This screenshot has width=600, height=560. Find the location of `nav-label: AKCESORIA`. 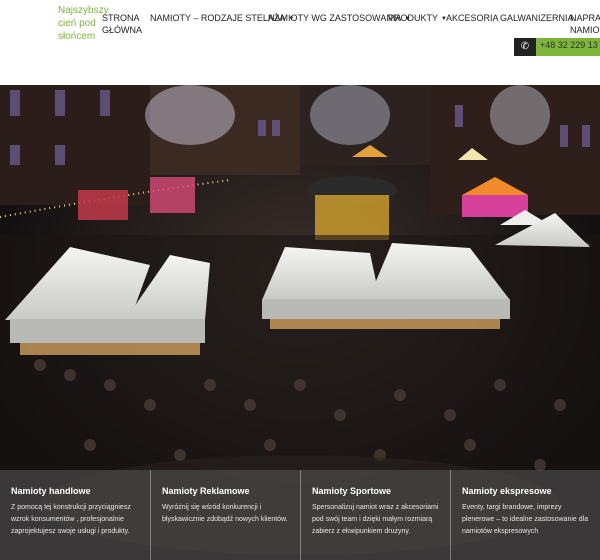

nav-label: AKCESORIA is located at coordinates (472, 18).